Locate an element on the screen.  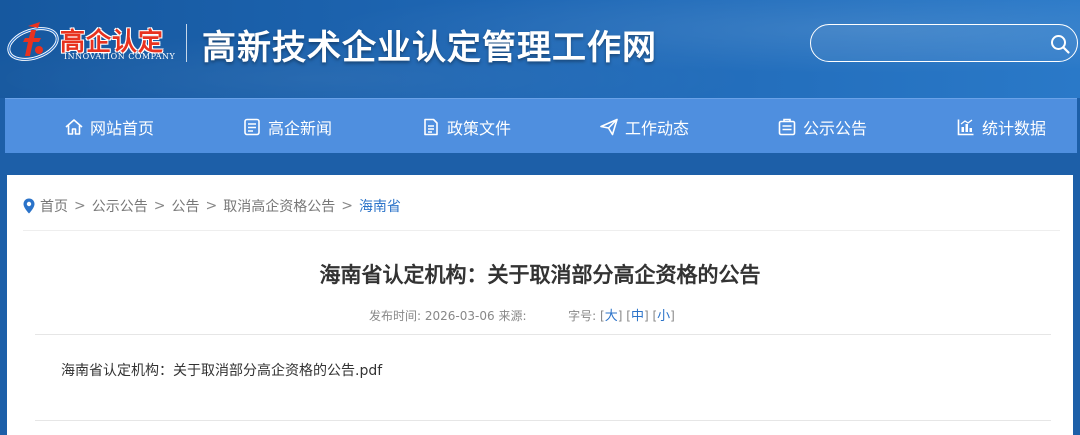
font-size-label: 字号: is located at coordinates (582, 316).